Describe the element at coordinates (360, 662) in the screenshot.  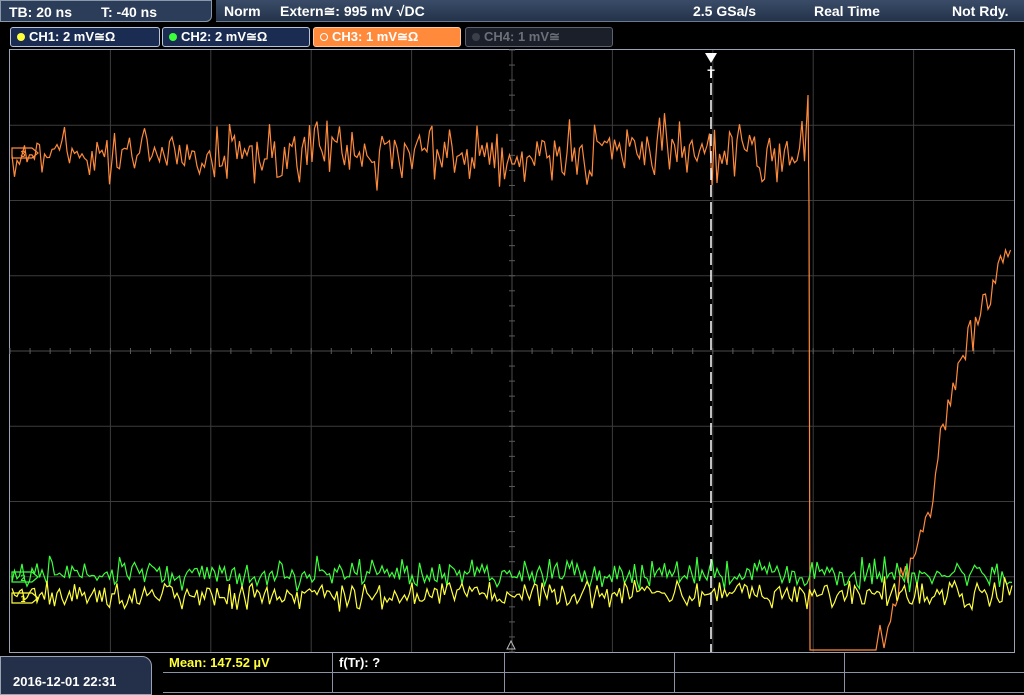
I see `frequency-measurement: f(Tr): ?` at that location.